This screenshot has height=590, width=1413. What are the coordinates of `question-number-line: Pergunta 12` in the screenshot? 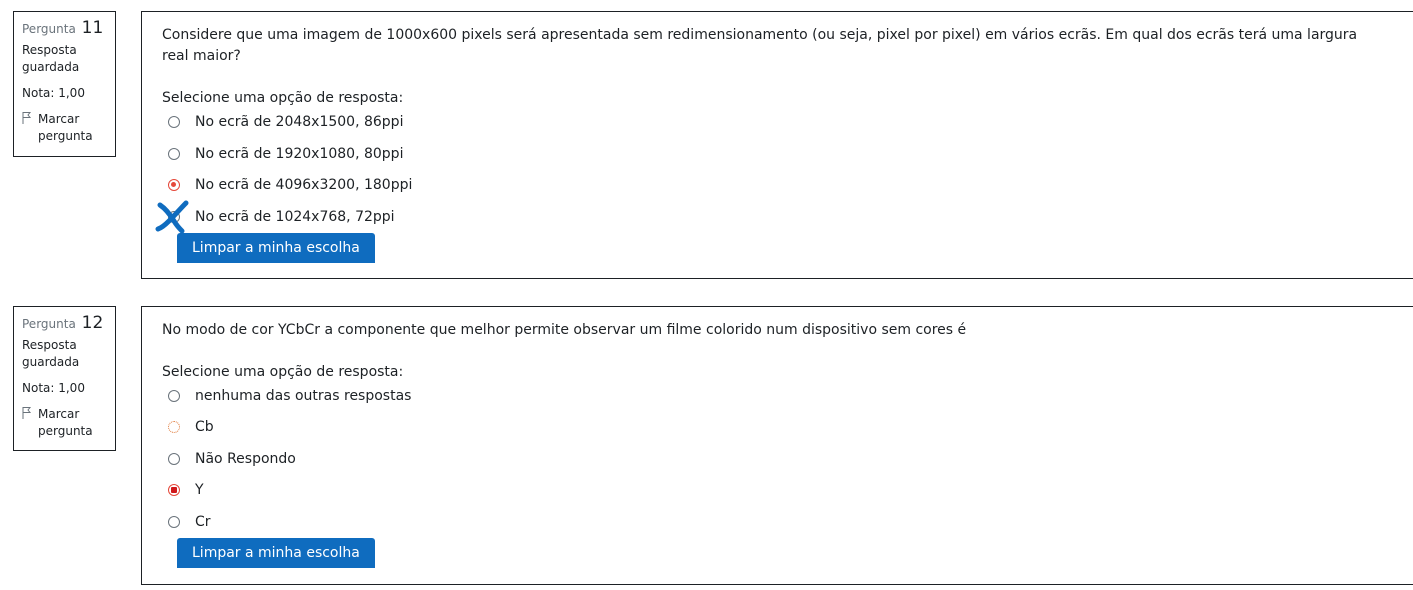 It's located at (64, 324).